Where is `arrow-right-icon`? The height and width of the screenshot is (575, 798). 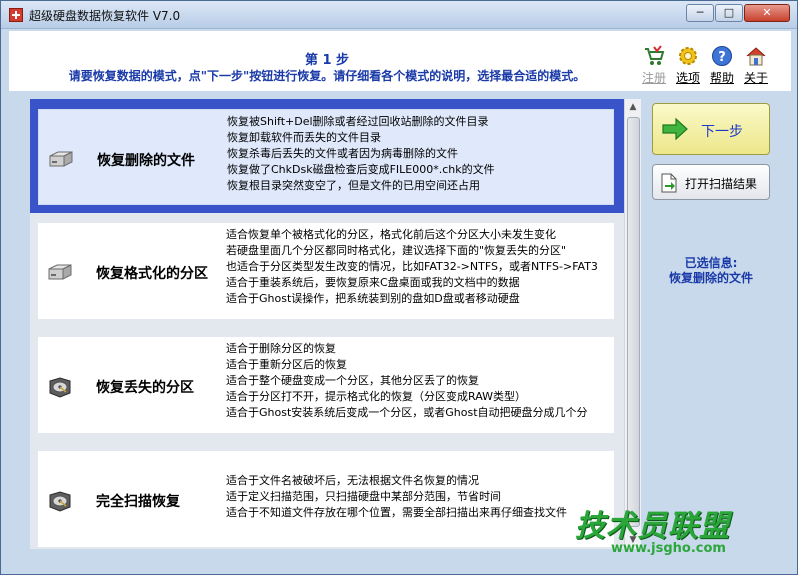
arrow-right-icon is located at coordinates (675, 129).